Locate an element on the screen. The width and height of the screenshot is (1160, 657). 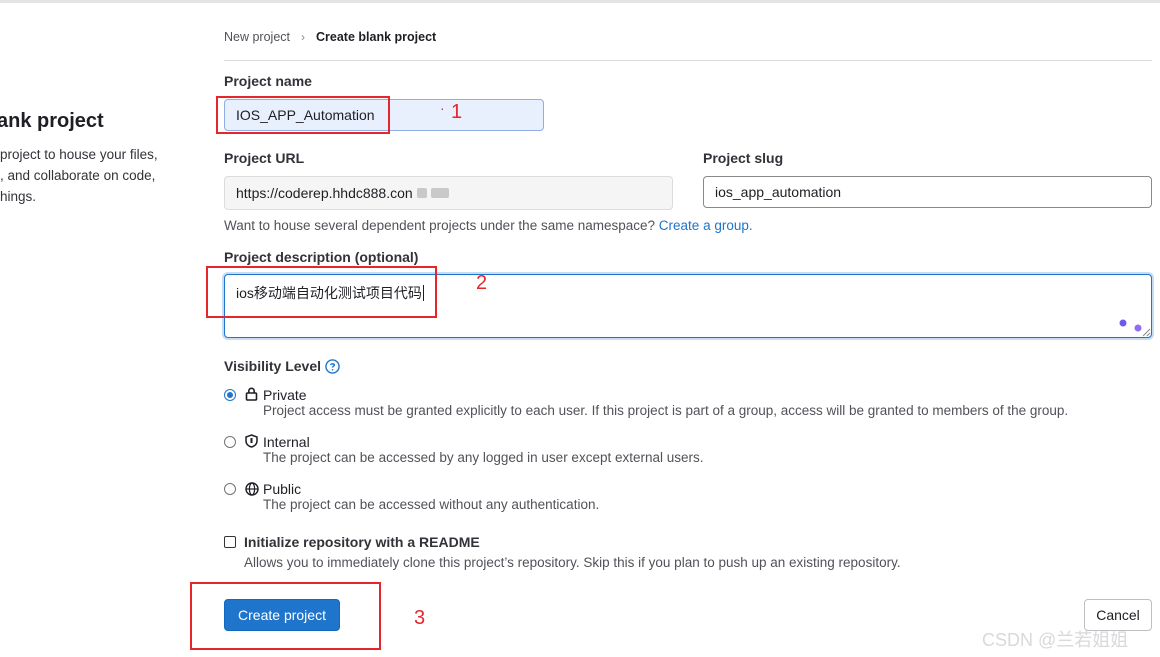
visibility-internal-radio is located at coordinates (230, 442).